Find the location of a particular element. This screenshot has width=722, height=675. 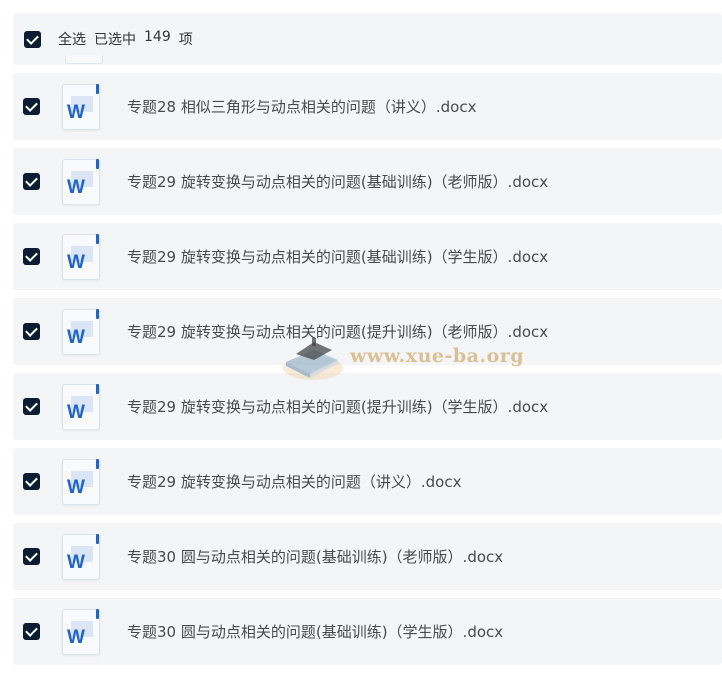

selected-prefix: 已选中 is located at coordinates (115, 40).